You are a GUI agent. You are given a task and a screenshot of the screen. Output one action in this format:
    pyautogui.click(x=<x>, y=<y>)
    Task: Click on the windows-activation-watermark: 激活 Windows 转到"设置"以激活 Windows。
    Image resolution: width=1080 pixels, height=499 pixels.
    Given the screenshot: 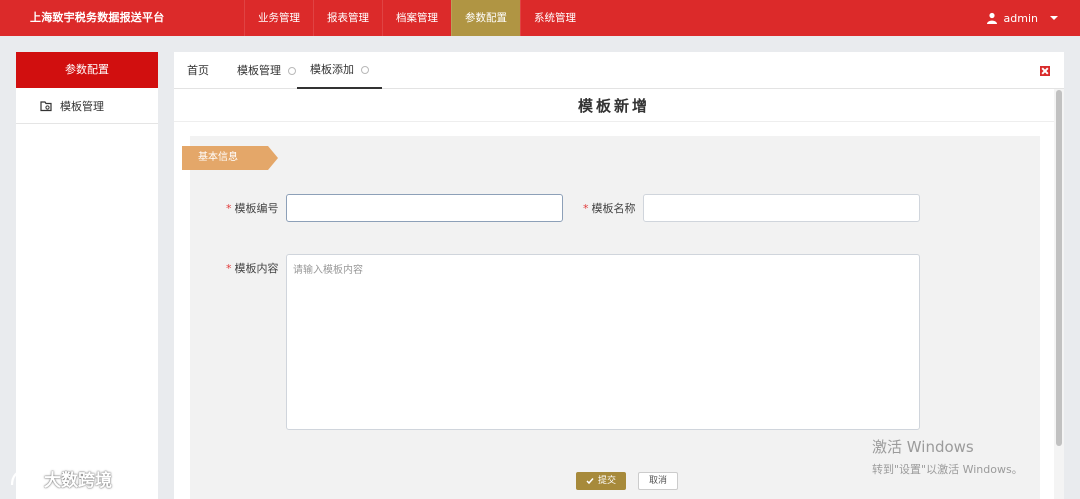 What is the action you would take?
    pyautogui.click(x=947, y=456)
    